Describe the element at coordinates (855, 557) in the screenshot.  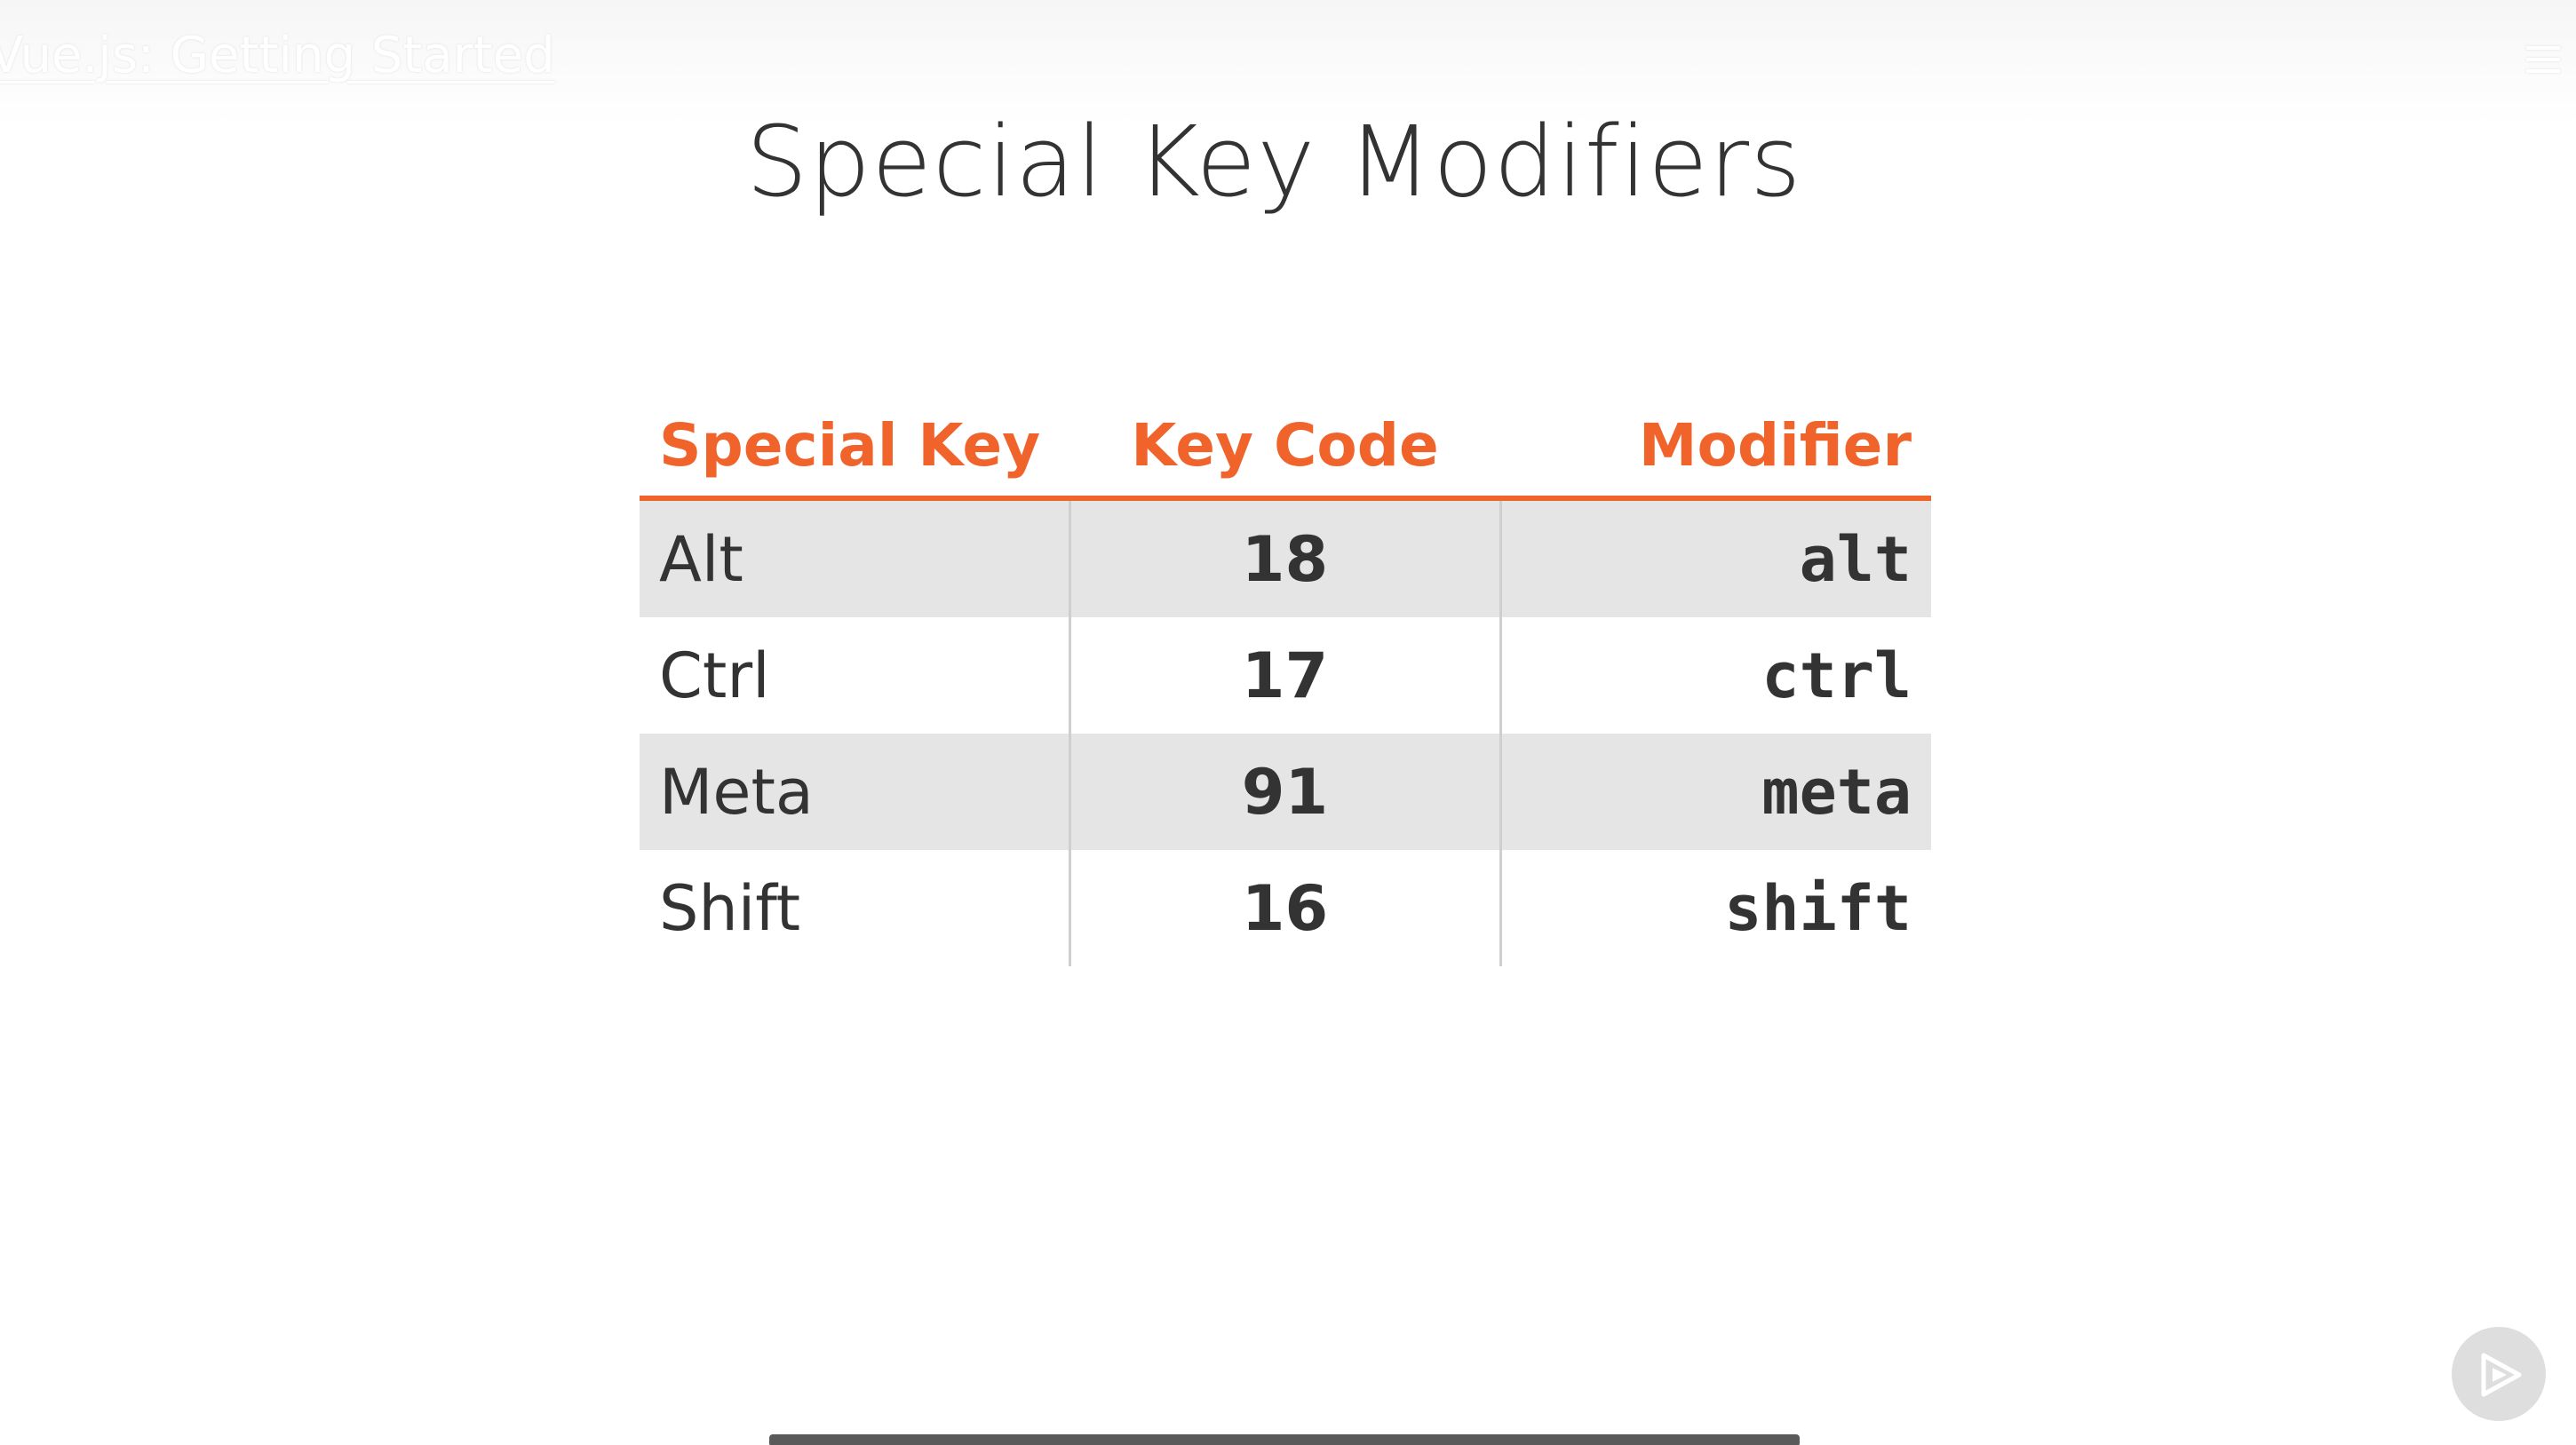
I see `cell-special-key: Alt` at that location.